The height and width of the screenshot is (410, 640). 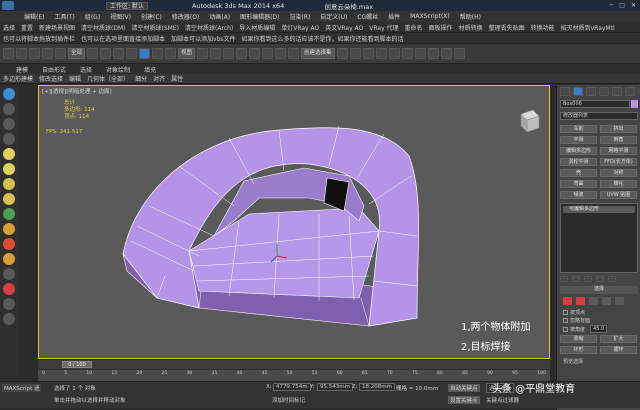 I want to click on plugin-hint: 加脚本可以添加vbs文件, so click(x=203, y=38).